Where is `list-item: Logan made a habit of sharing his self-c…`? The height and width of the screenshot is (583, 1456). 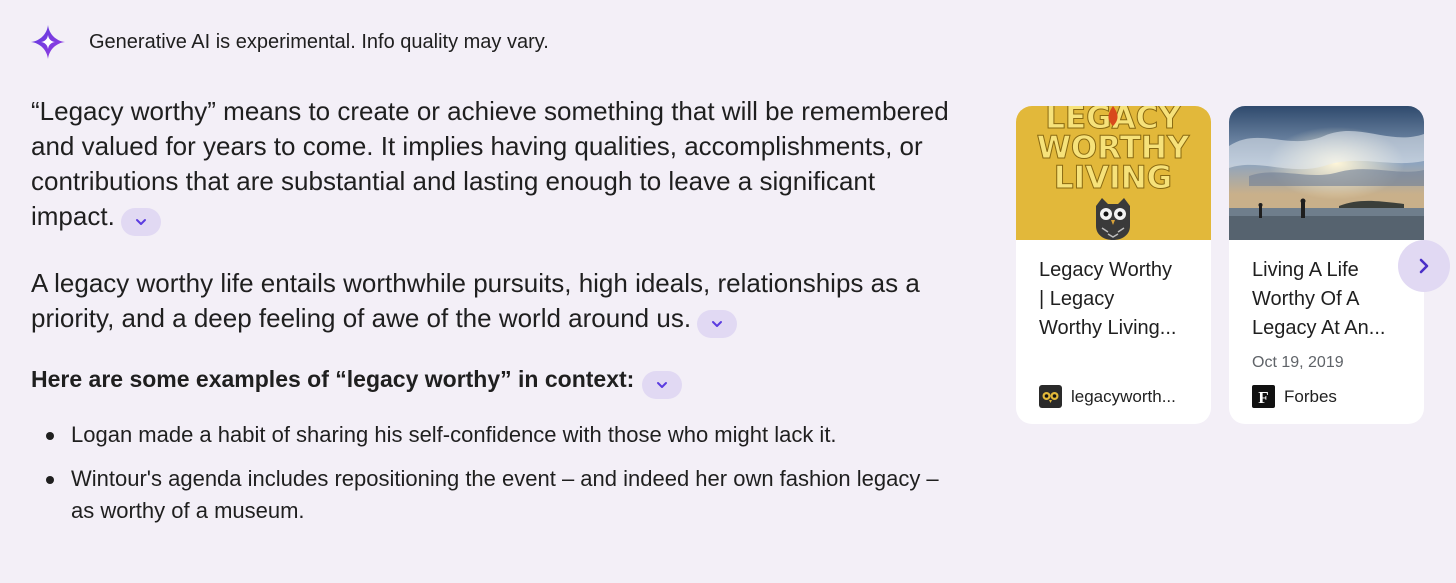
list-item: Logan made a habit of sharing his self-c… is located at coordinates (496, 435).